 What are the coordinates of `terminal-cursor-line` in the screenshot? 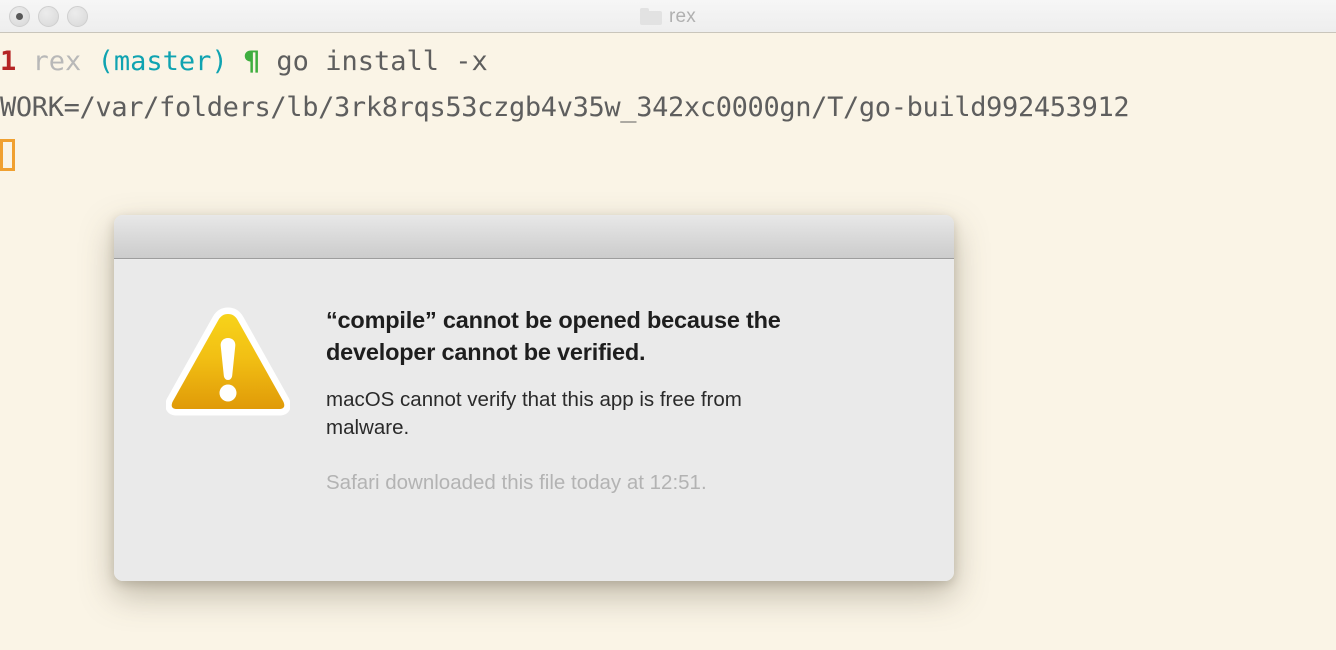 It's located at (7, 154).